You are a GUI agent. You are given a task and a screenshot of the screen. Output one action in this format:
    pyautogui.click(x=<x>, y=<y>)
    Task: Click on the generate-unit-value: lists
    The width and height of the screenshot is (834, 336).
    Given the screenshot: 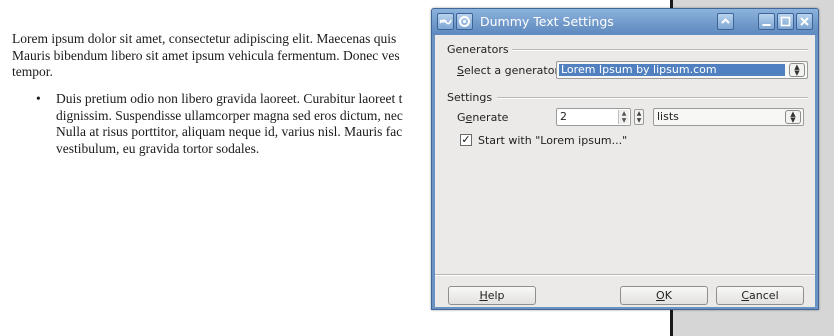 What is the action you would take?
    pyautogui.click(x=668, y=116)
    